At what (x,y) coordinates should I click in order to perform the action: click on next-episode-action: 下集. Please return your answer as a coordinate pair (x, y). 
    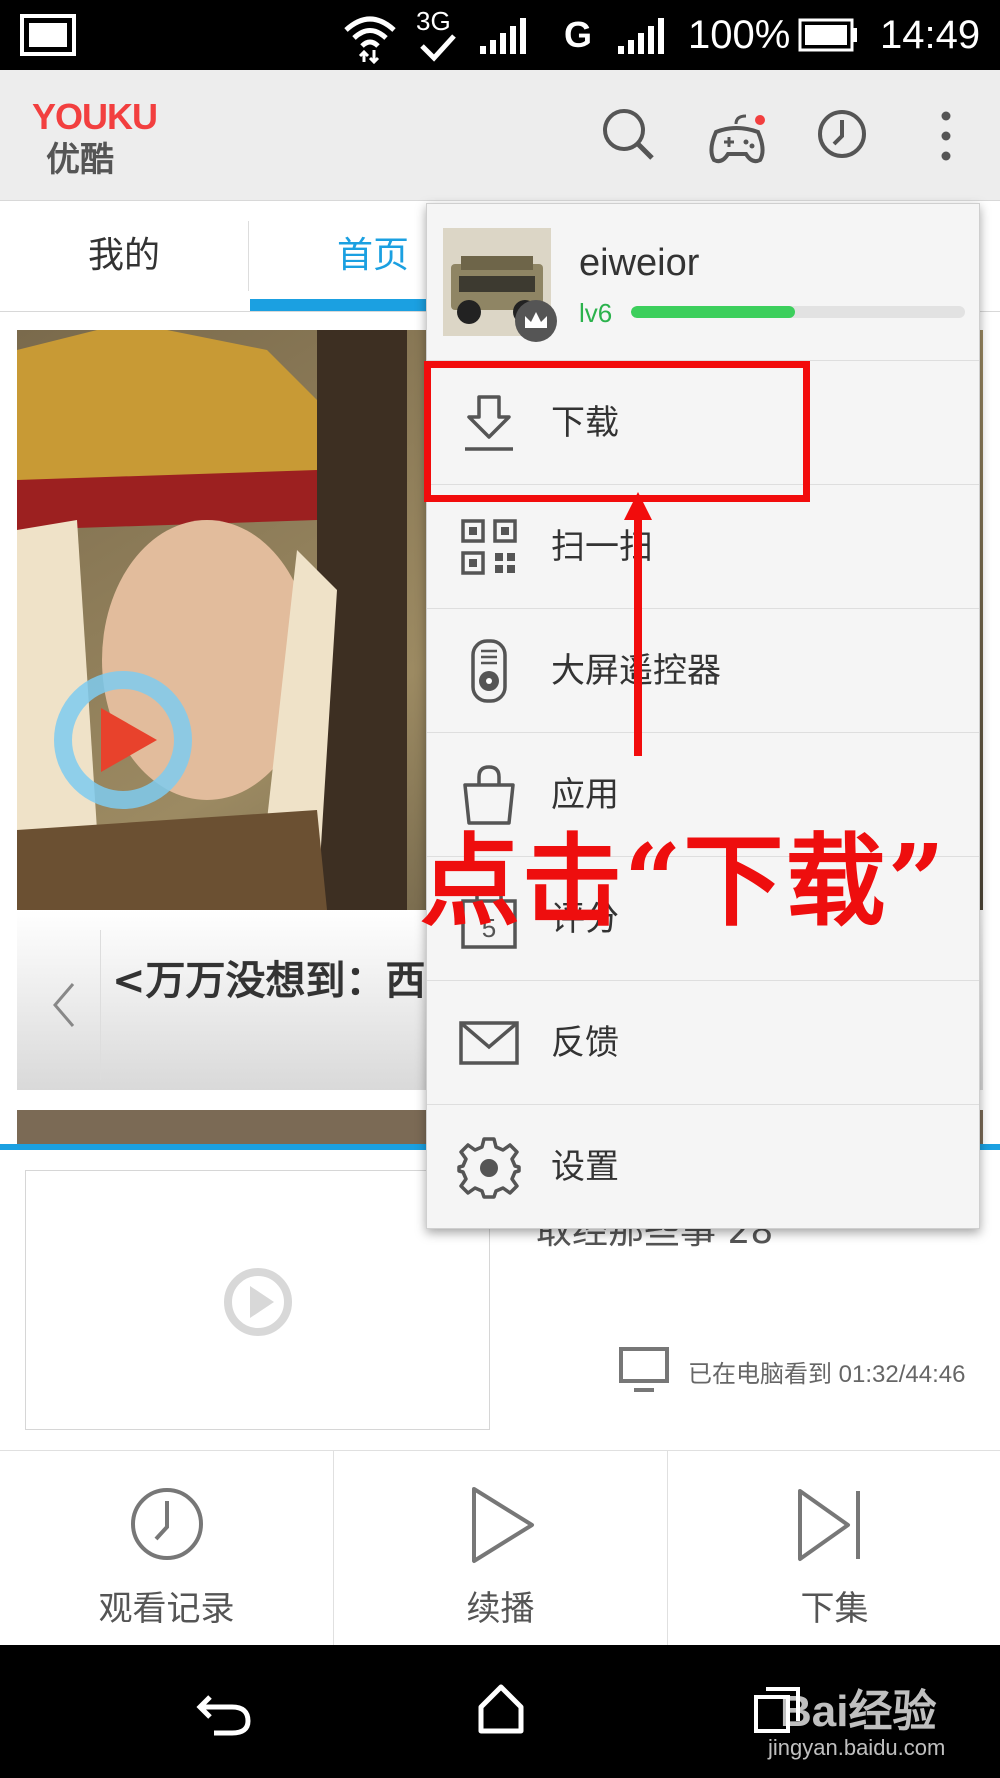
    Looking at the image, I should click on (834, 1548).